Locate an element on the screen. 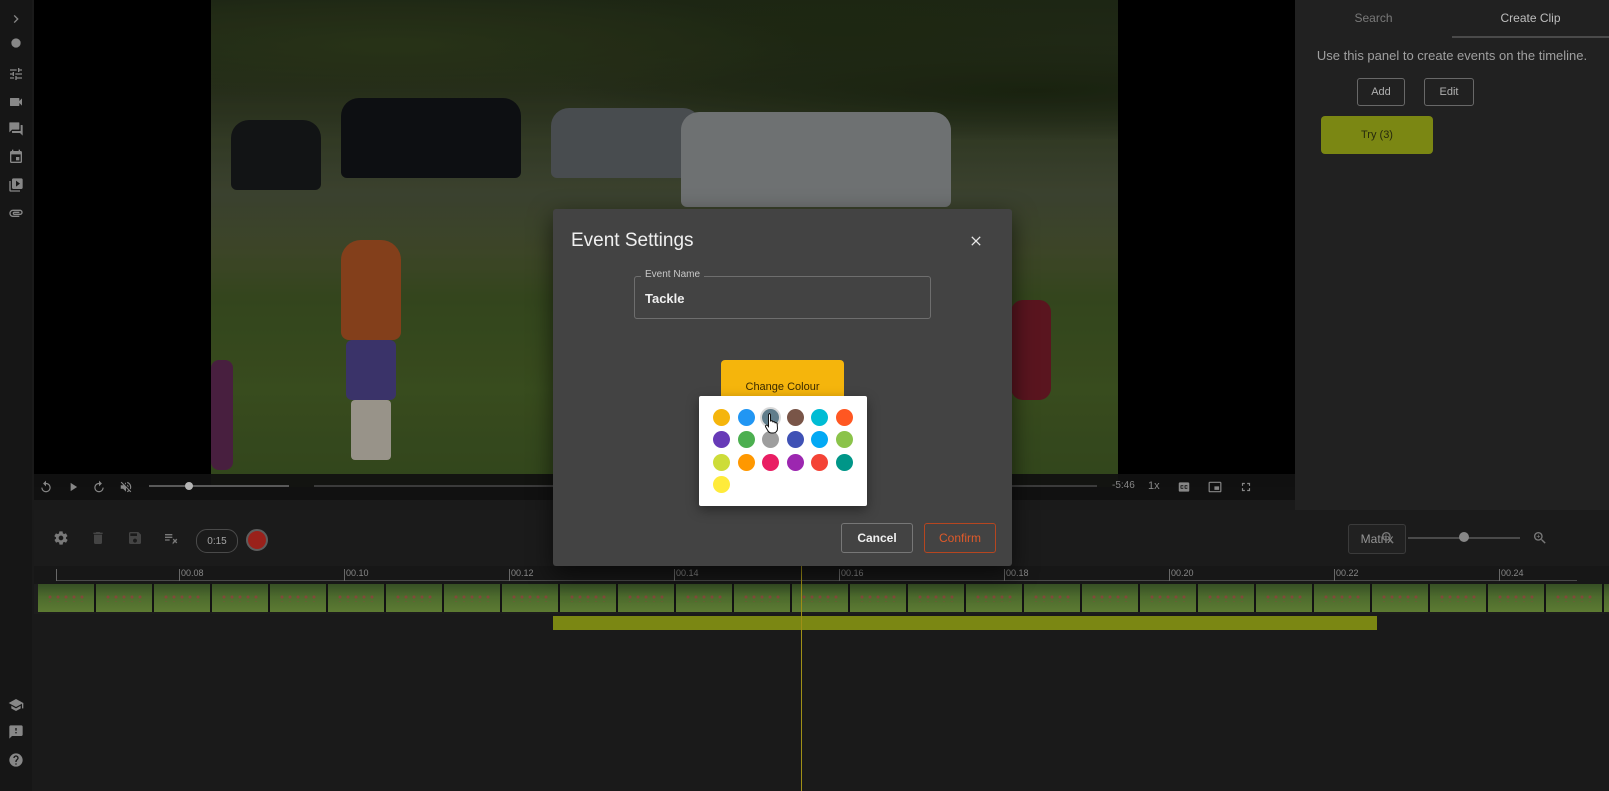 The width and height of the screenshot is (1609, 791). dialog-title: Event Settings is located at coordinates (632, 240).